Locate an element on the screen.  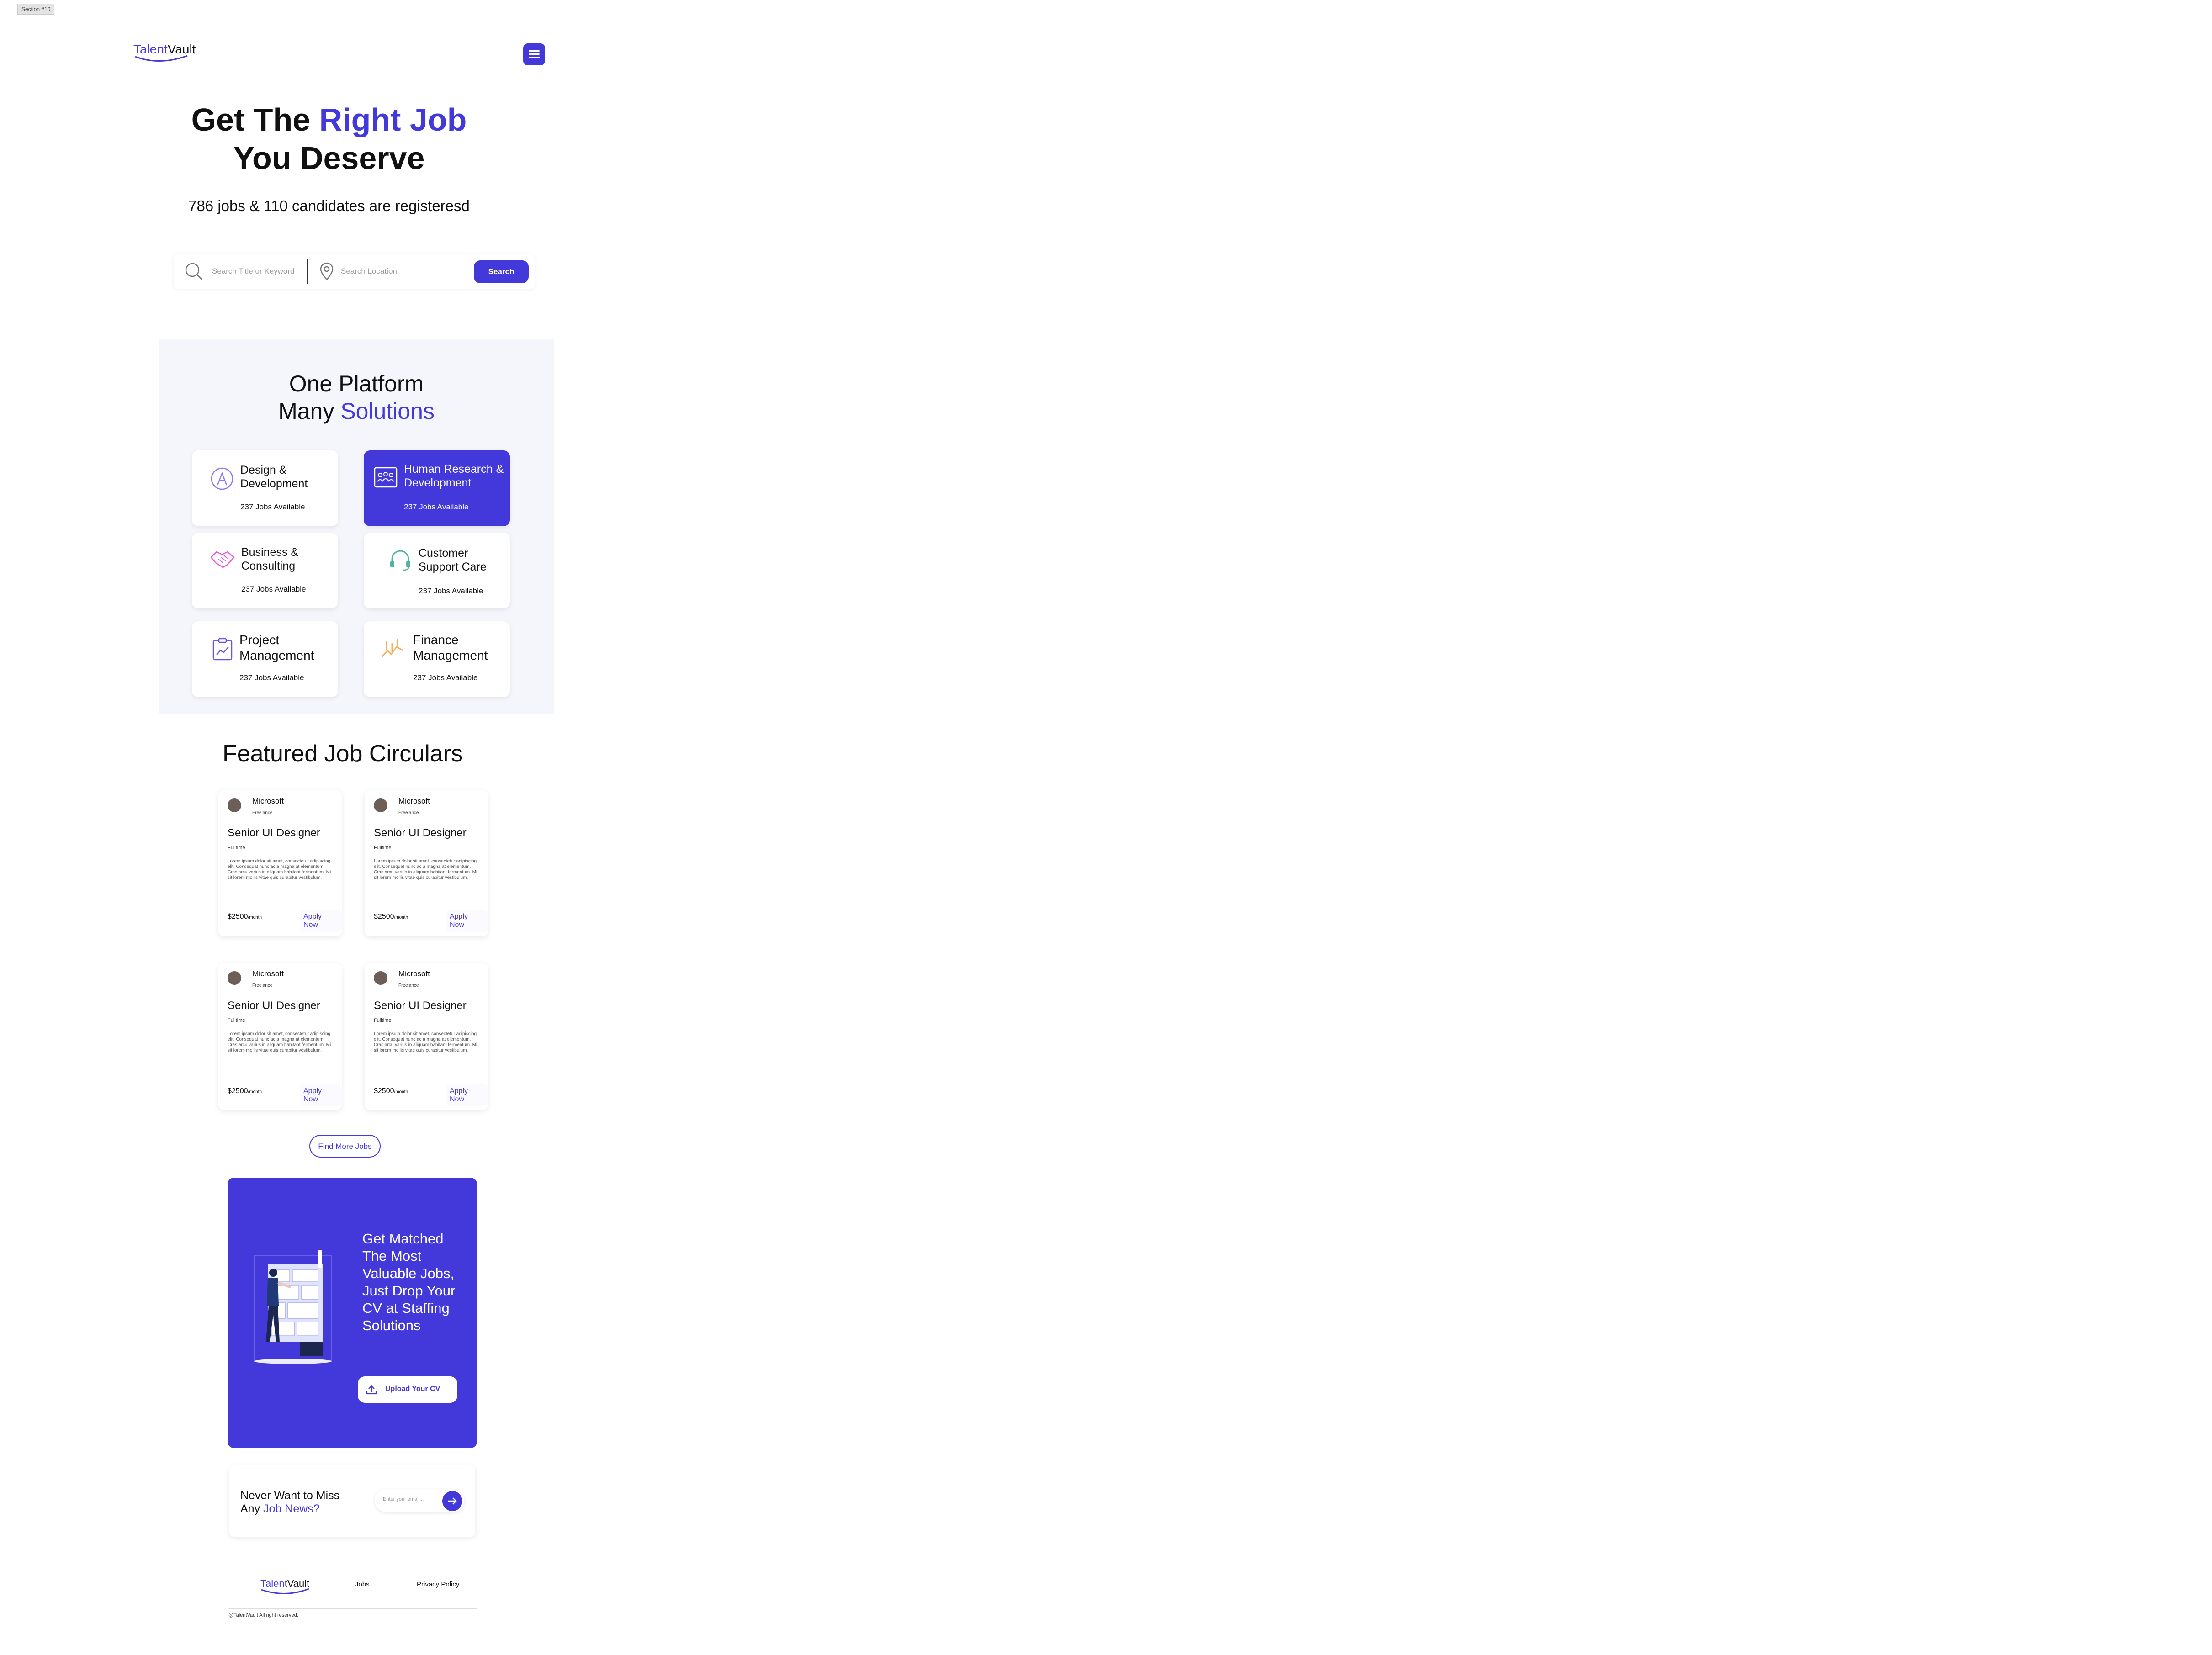
category-card-project: Project Management 237 Jobs Available is located at coordinates (265, 659).